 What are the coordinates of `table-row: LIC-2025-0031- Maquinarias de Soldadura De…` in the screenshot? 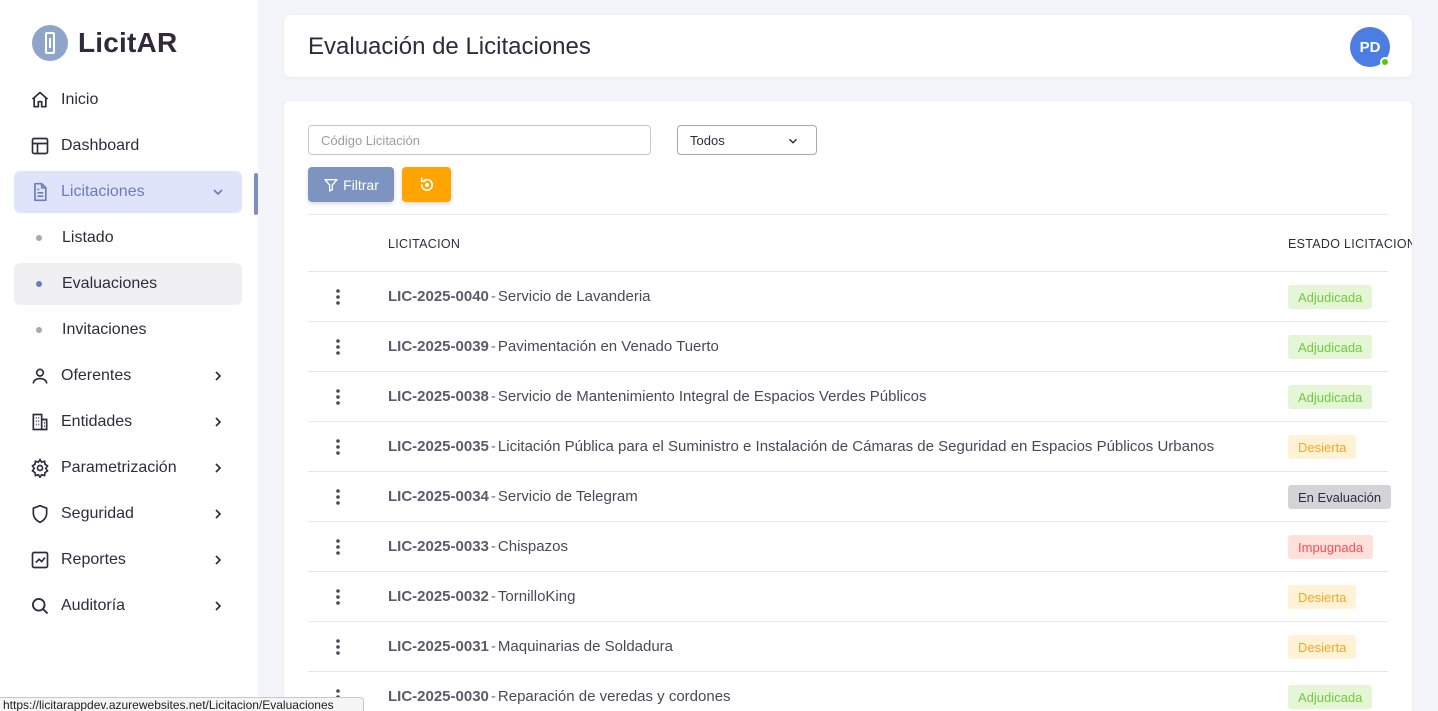 It's located at (848, 647).